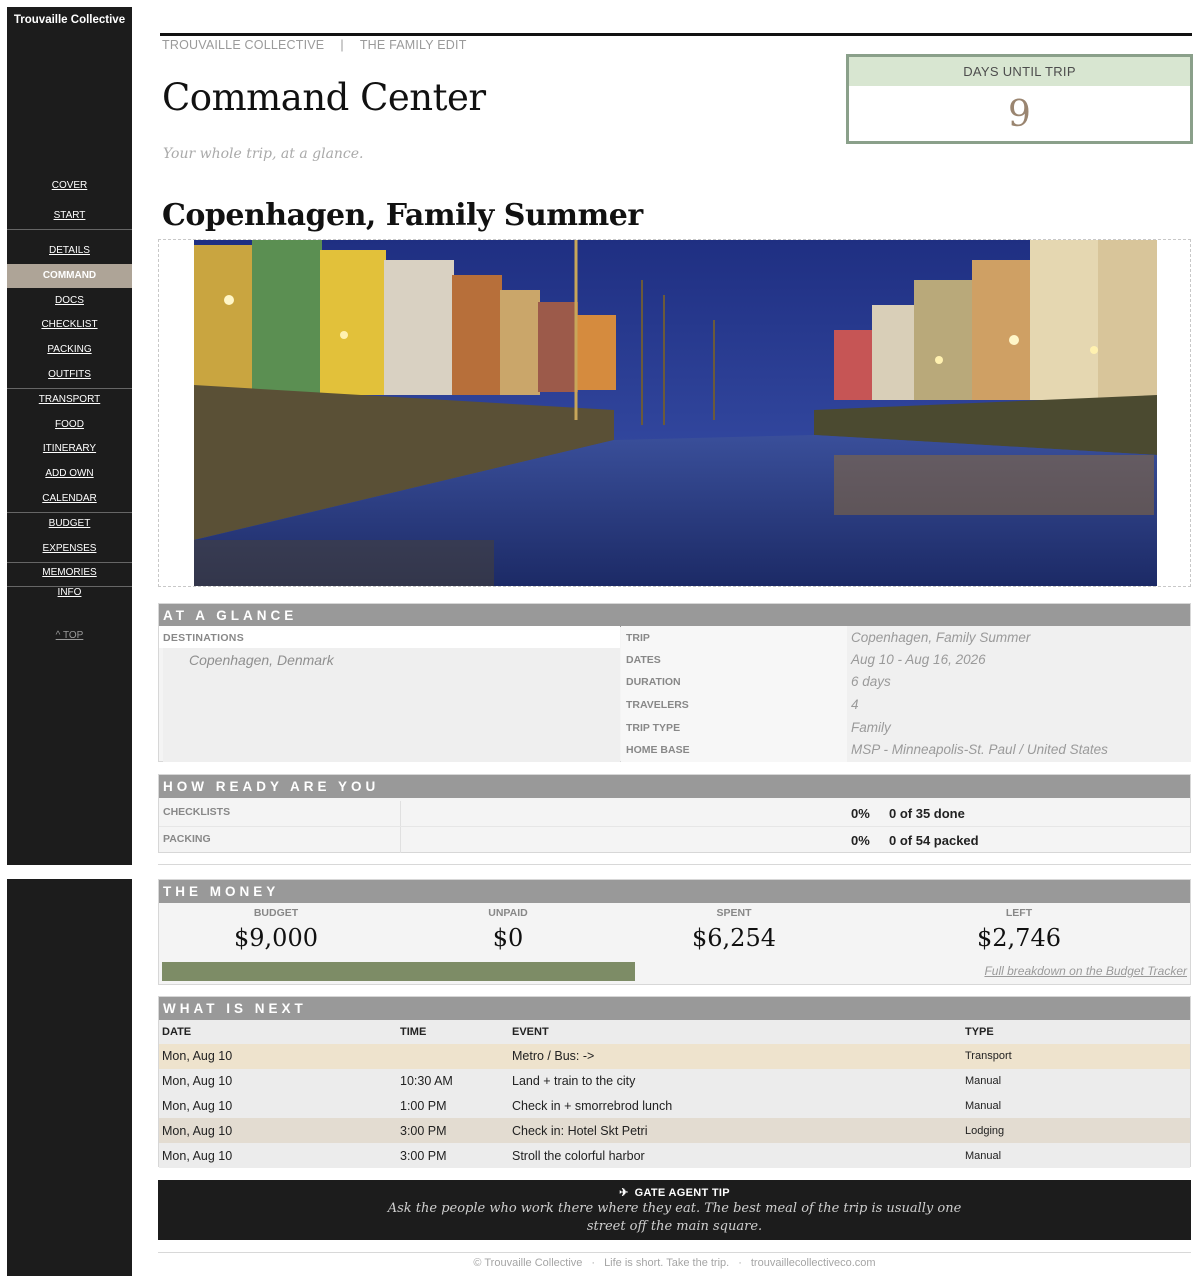 The width and height of the screenshot is (1200, 1283). I want to click on column-header-event: EVENT, so click(530, 1032).